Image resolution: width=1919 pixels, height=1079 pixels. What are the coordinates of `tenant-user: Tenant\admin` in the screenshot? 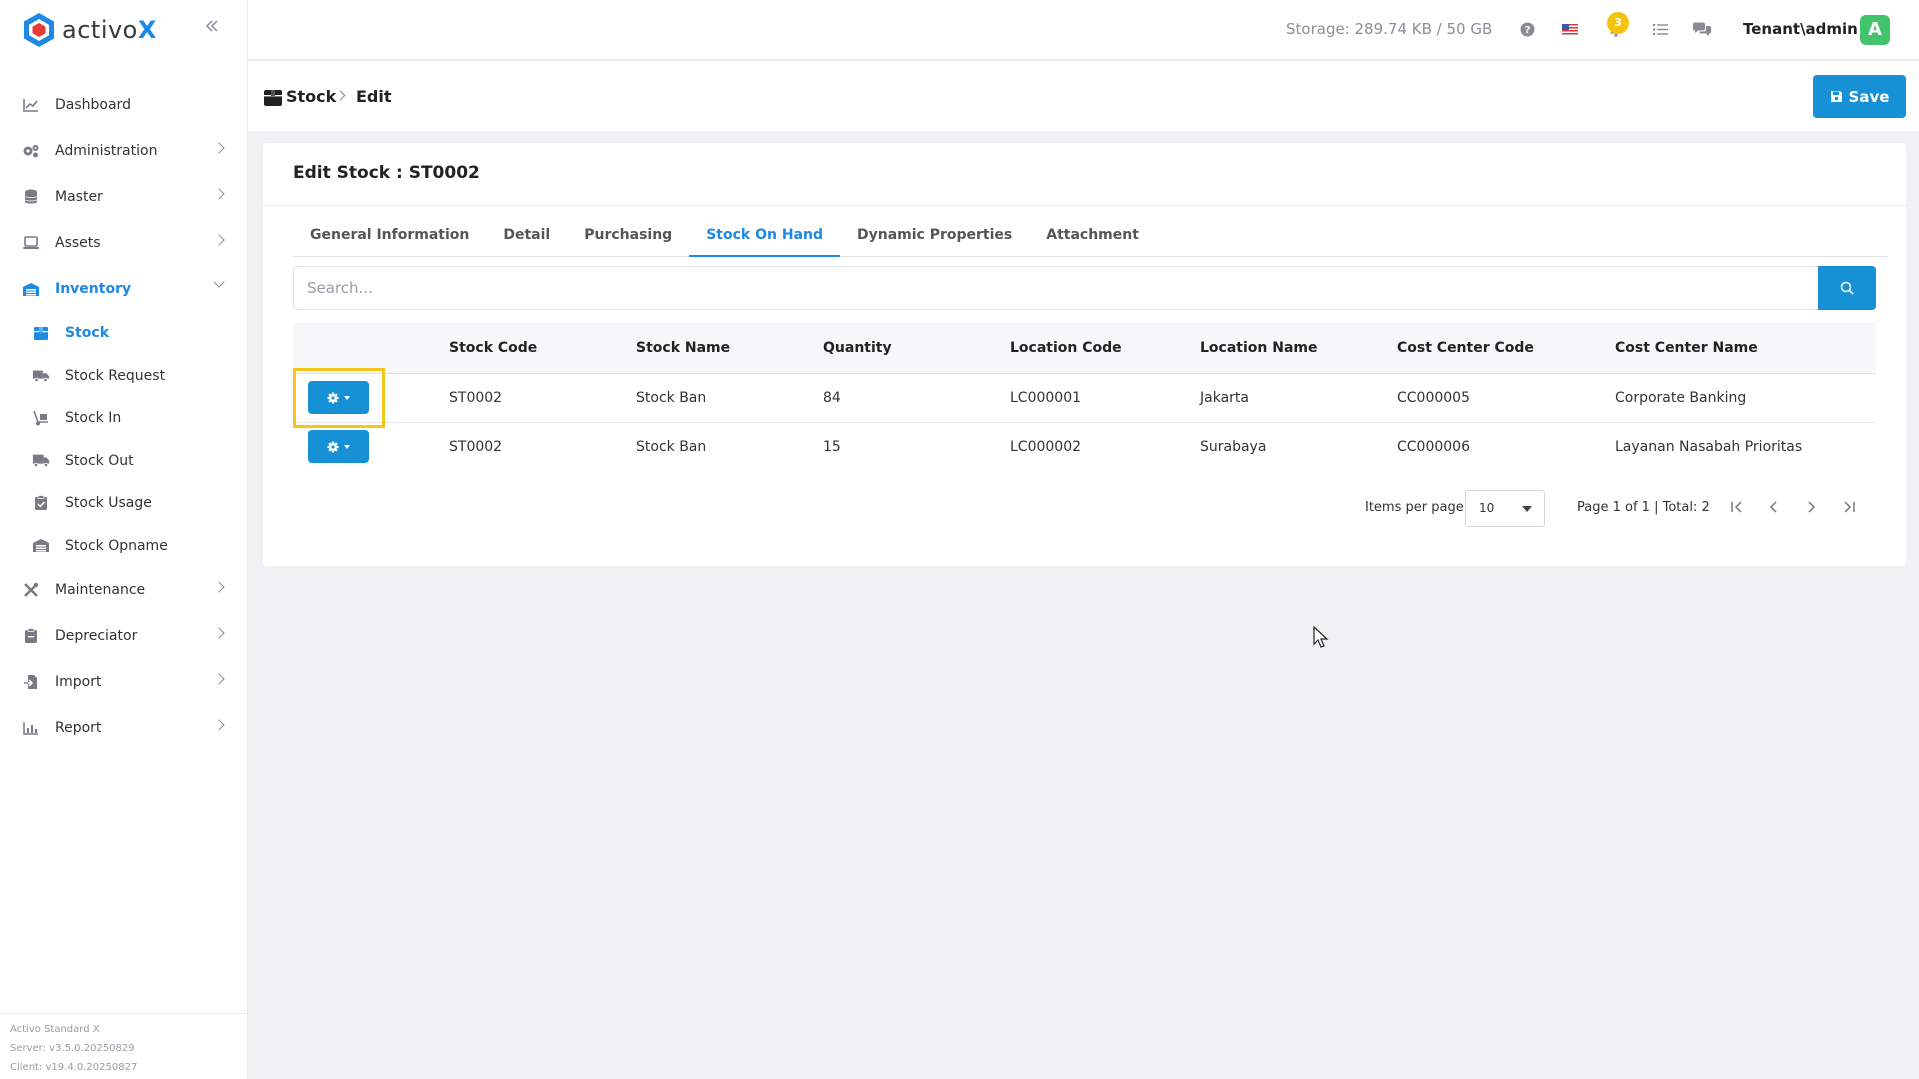 It's located at (1800, 29).